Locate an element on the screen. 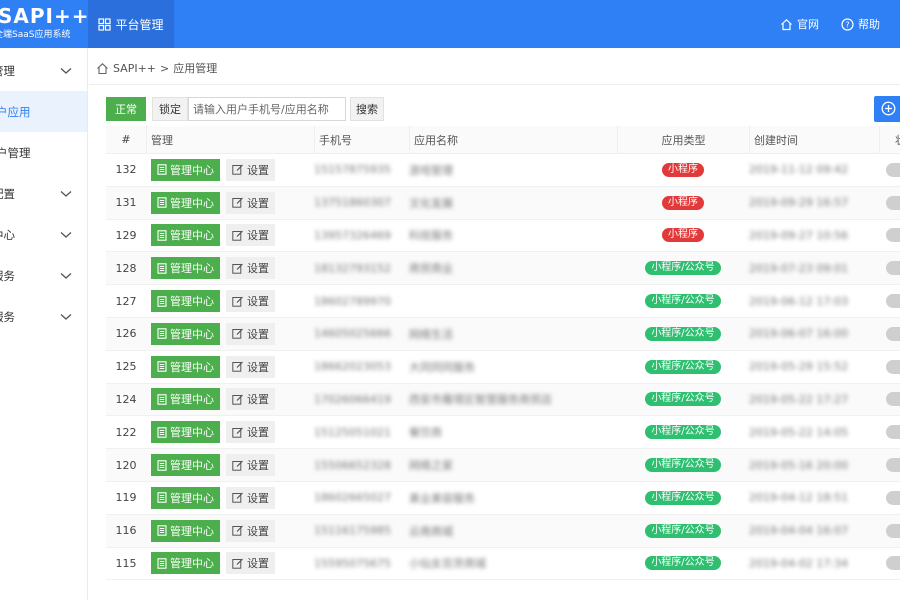 The height and width of the screenshot is (600, 900). row-phone: 13751860307 is located at coordinates (352, 203).